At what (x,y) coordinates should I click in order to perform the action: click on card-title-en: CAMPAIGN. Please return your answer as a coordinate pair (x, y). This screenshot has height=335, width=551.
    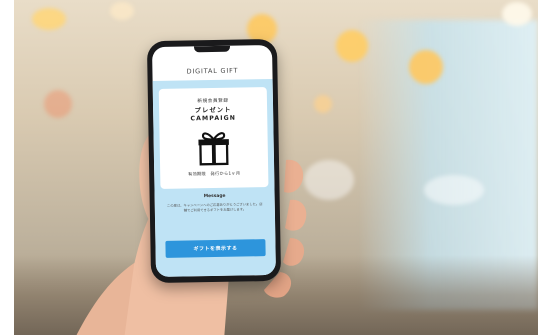
    Looking at the image, I should click on (213, 118).